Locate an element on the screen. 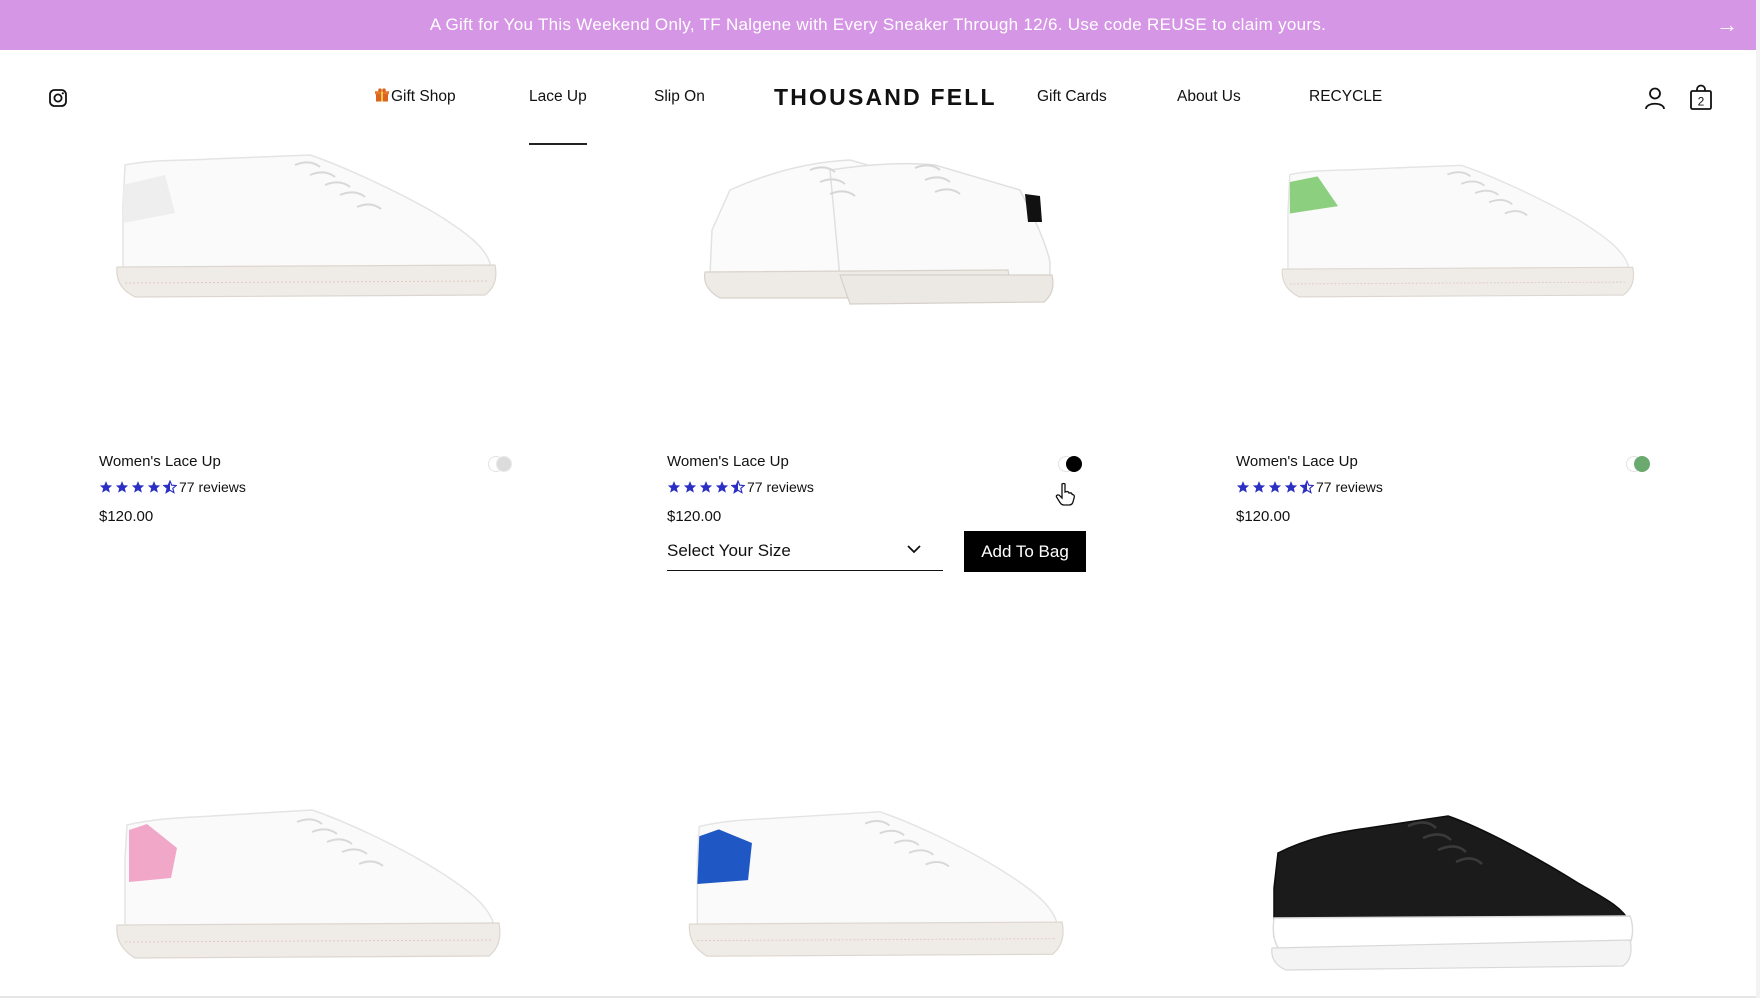 The width and height of the screenshot is (1760, 998). nav-slip-on: Slip On is located at coordinates (679, 97).